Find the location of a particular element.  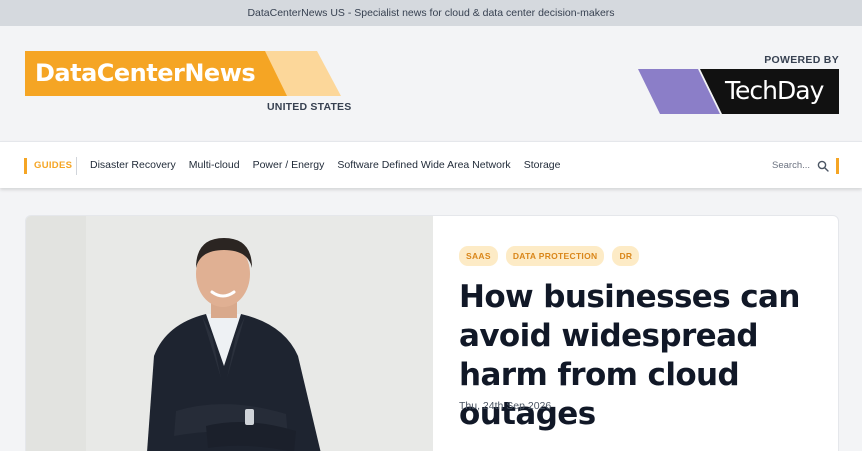

site-logo: DataCenterNews is located at coordinates (183, 73).